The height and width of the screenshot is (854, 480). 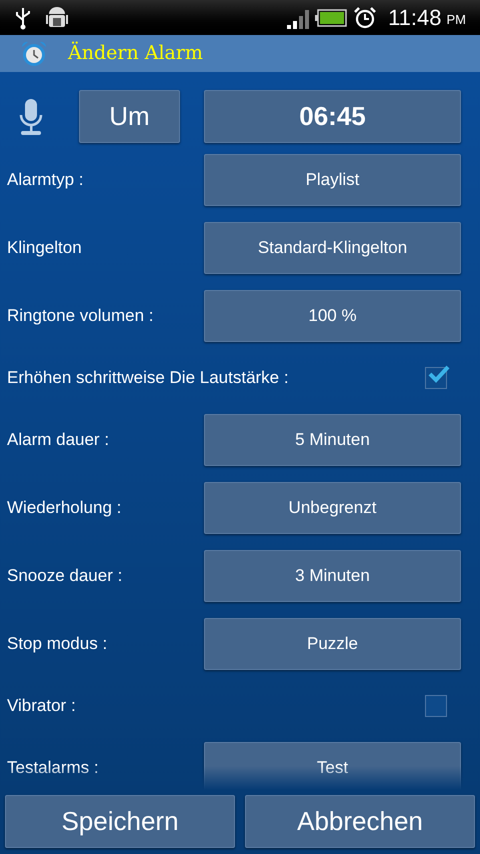 I want to click on footer-button: Abbrechen, so click(x=360, y=821).